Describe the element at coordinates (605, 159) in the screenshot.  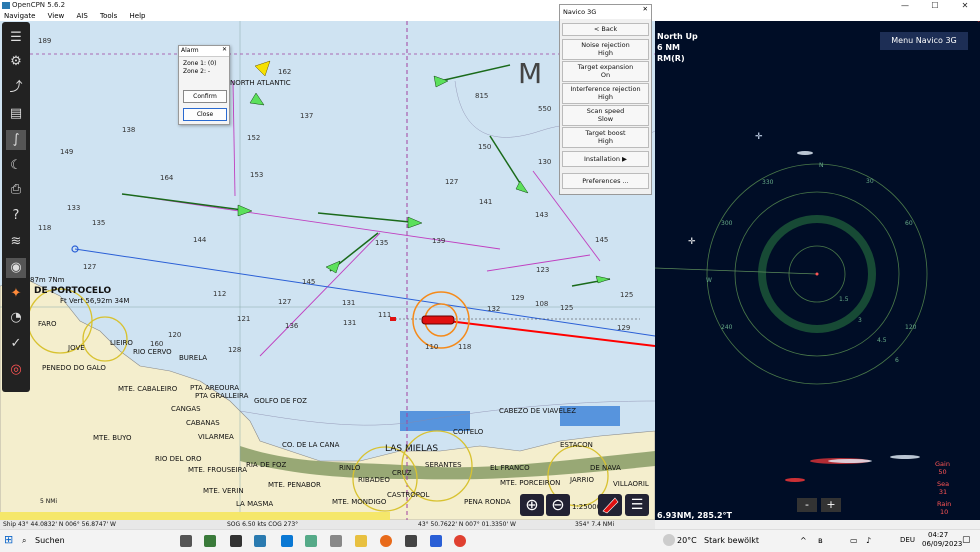
I see `installation-button: Installation ▶` at that location.